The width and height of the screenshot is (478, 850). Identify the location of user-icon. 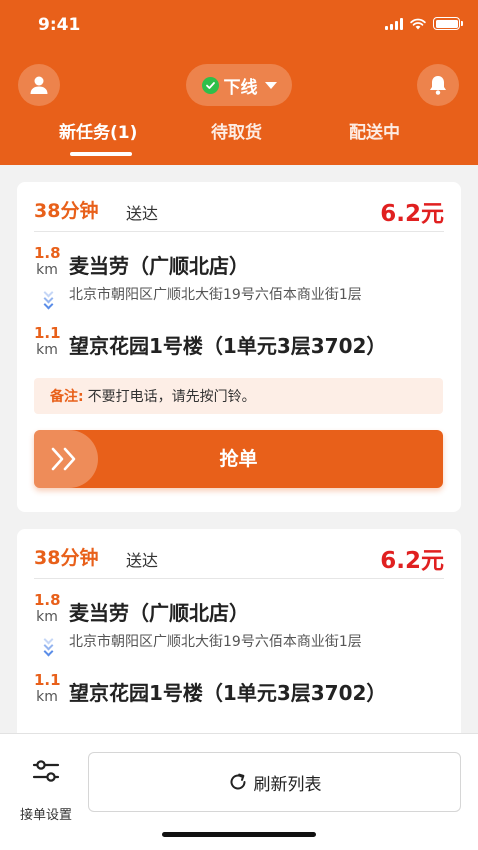
(39, 85).